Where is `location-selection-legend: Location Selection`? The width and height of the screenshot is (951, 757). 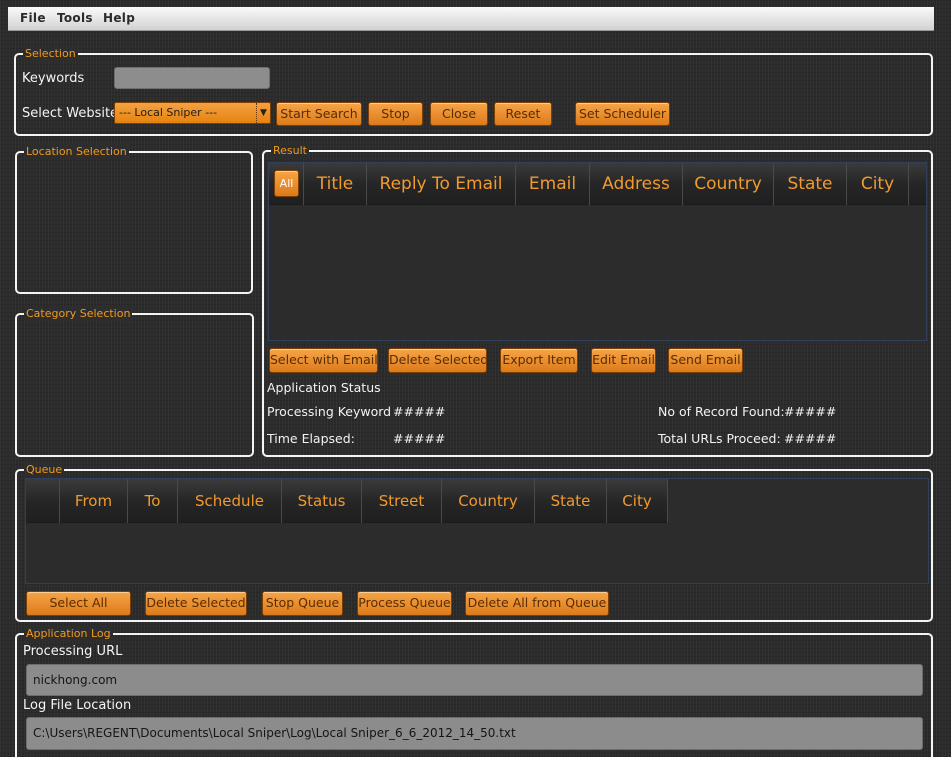
location-selection-legend: Location Selection is located at coordinates (76, 151).